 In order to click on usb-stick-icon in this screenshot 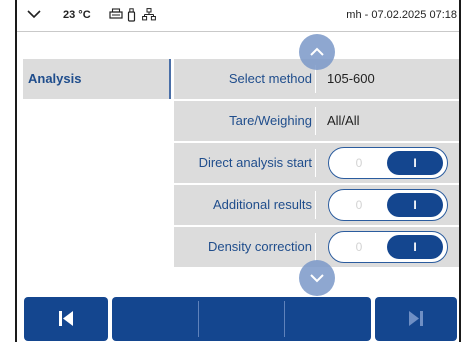, I will do `click(131, 16)`.